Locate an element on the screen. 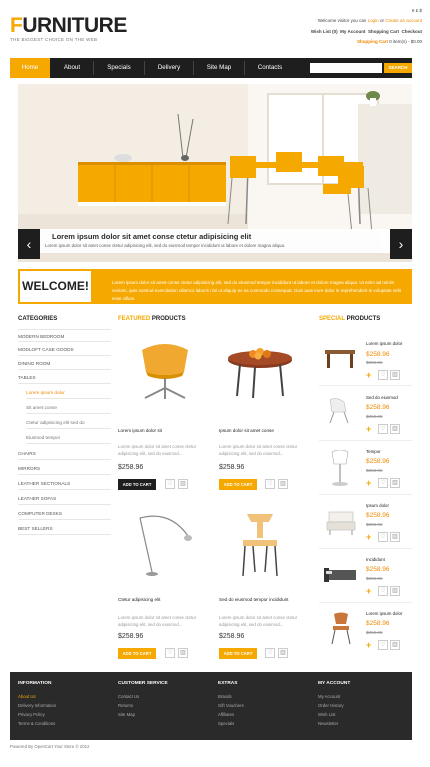 This screenshot has width=430, height=767. site-logo: FURNITURE is located at coordinates (68, 25).